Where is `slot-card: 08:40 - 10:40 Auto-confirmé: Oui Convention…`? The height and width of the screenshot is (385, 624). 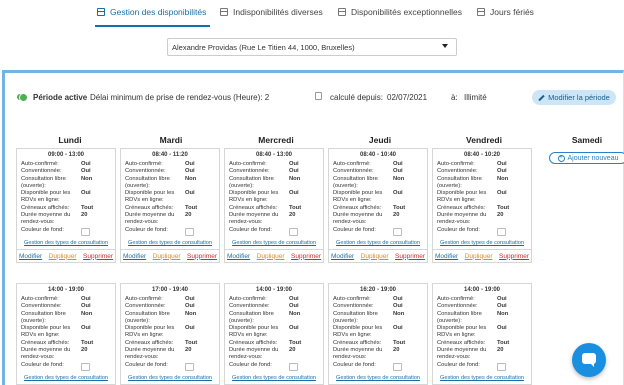 slot-card: 08:40 - 10:40 Auto-confirmé: Oui Convention… is located at coordinates (378, 205).